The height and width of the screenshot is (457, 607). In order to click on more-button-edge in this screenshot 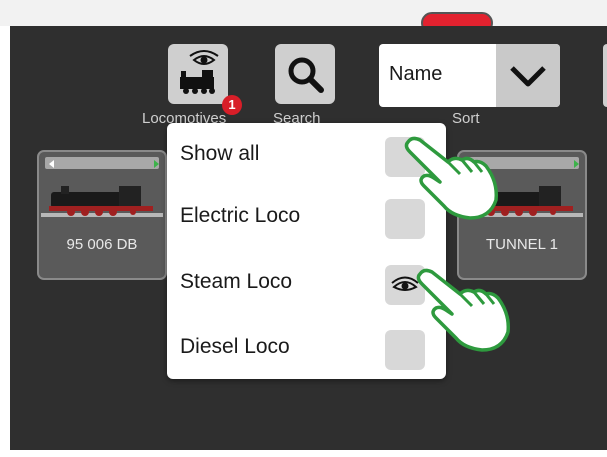, I will do `click(605, 75)`.